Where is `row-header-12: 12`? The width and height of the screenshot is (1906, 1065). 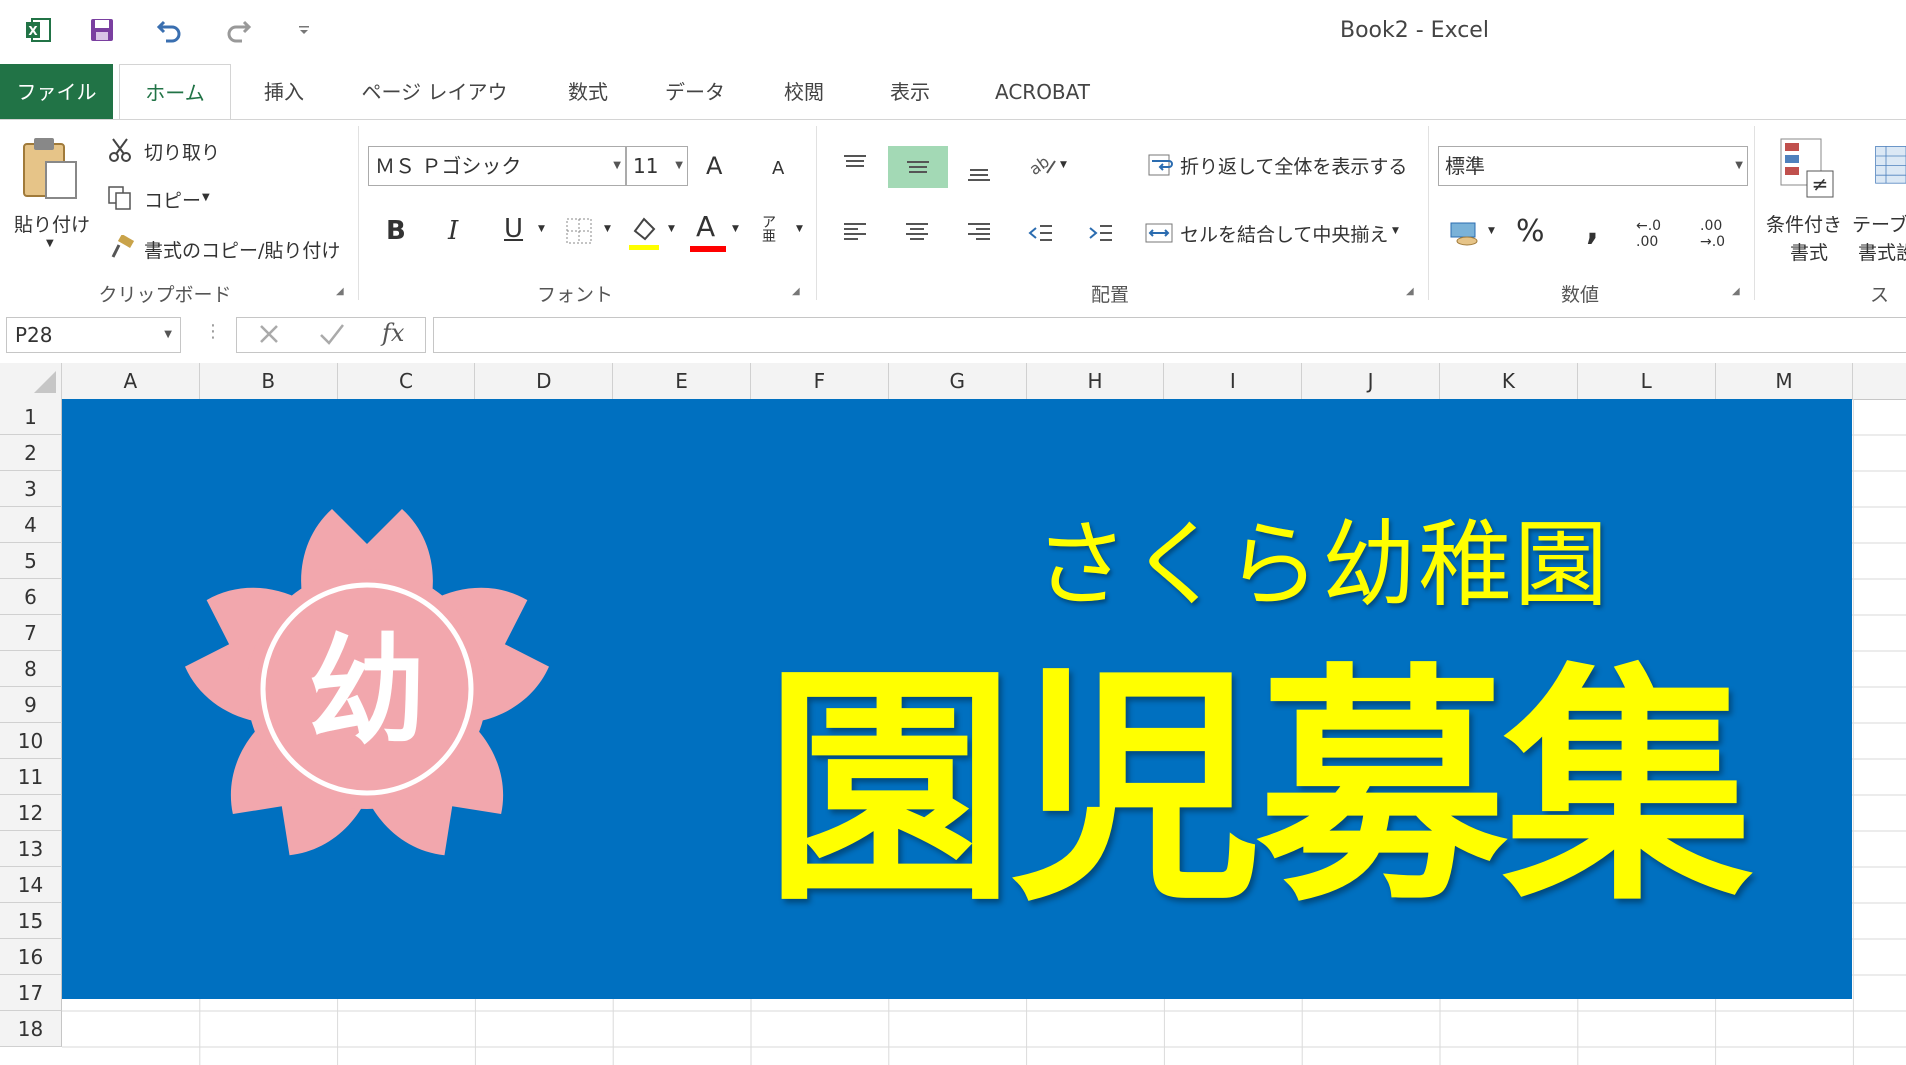 row-header-12: 12 is located at coordinates (31, 813).